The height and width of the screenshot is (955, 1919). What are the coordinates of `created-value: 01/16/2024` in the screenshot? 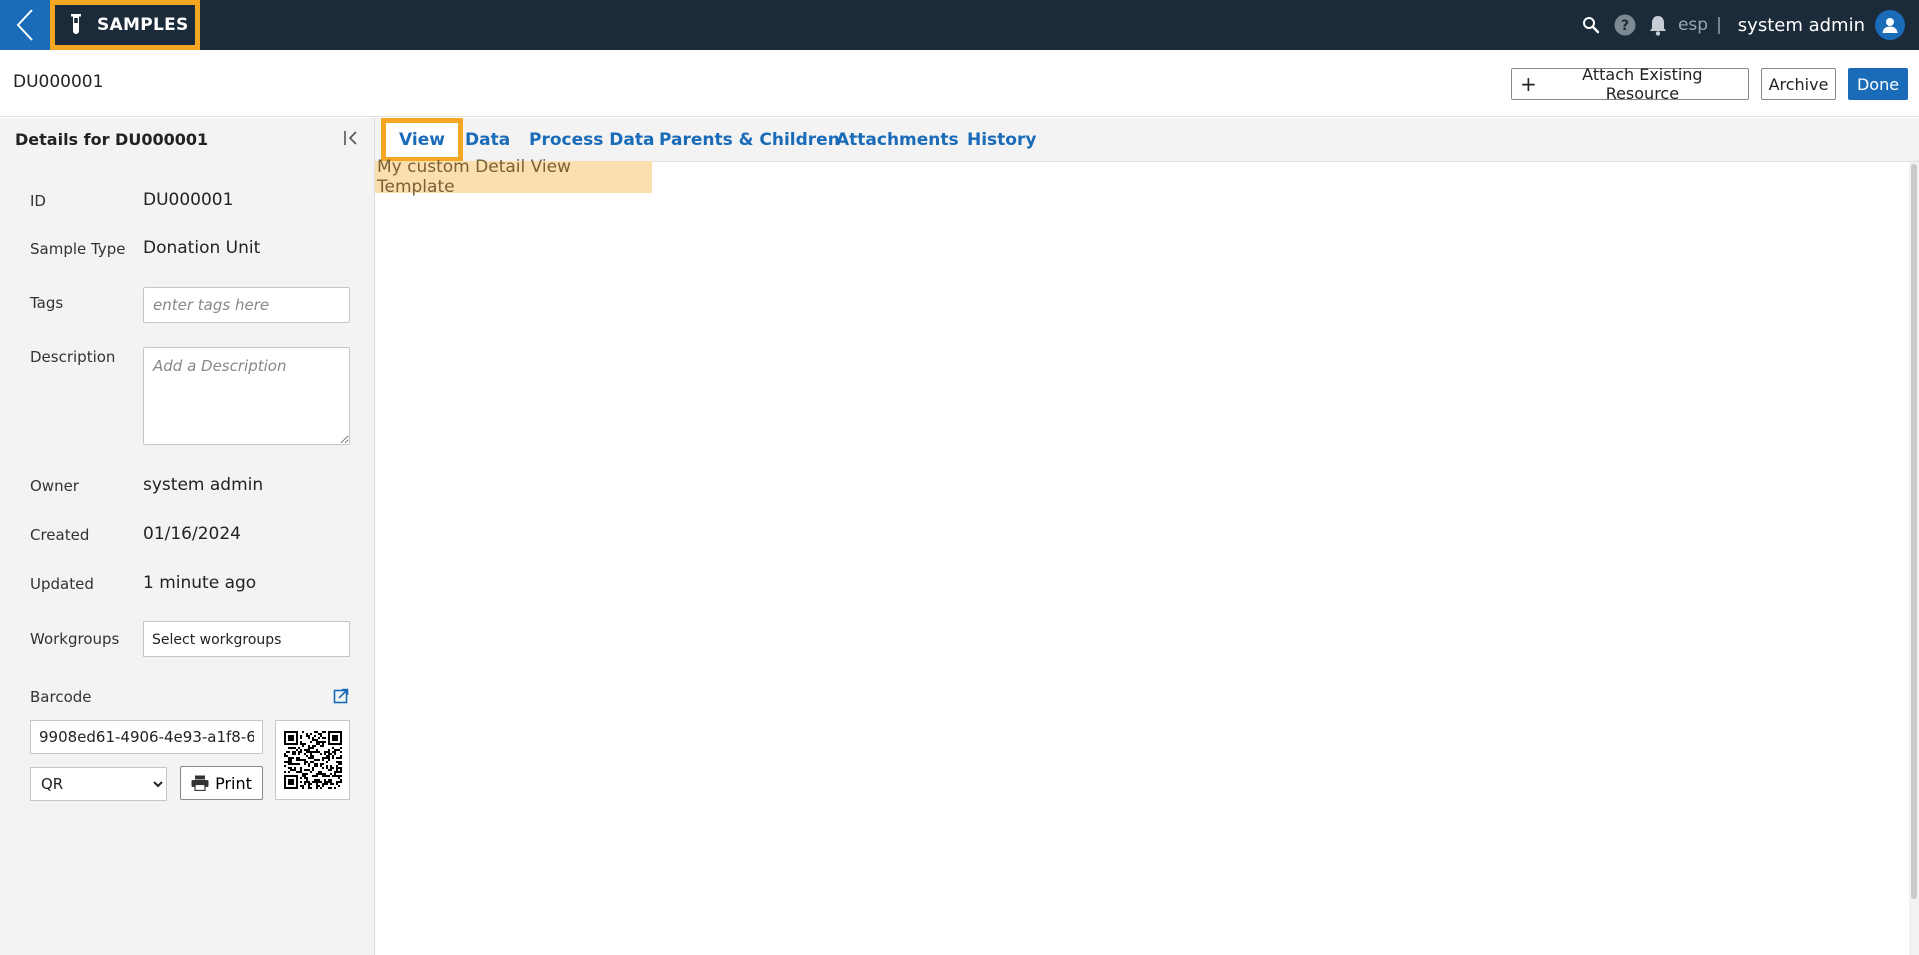 It's located at (192, 534).